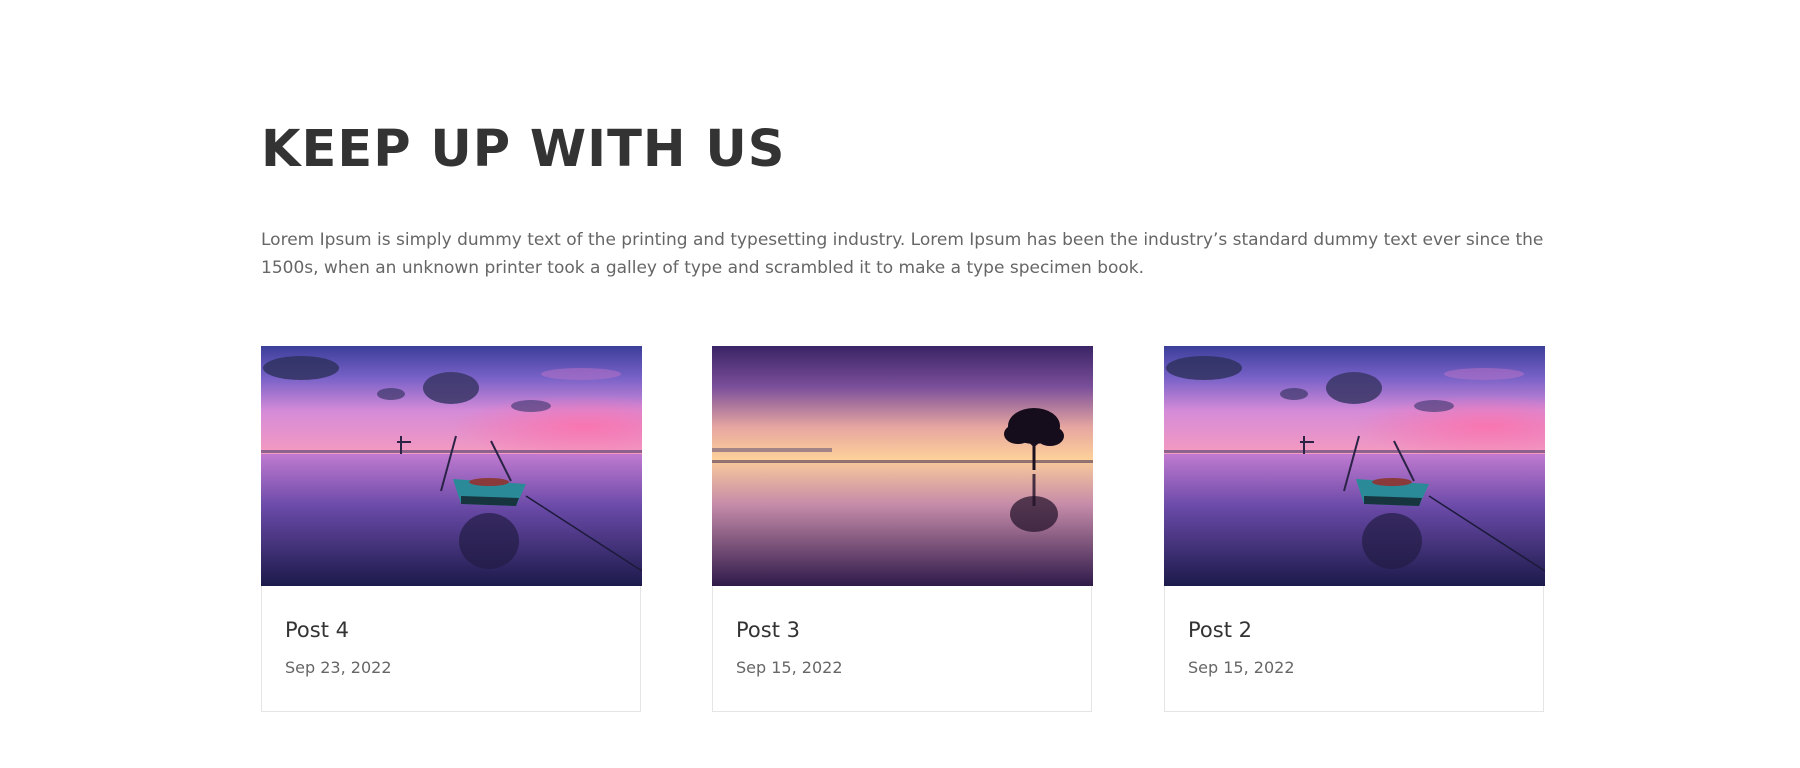  What do you see at coordinates (768, 630) in the screenshot?
I see `post-title: Post 3` at bounding box center [768, 630].